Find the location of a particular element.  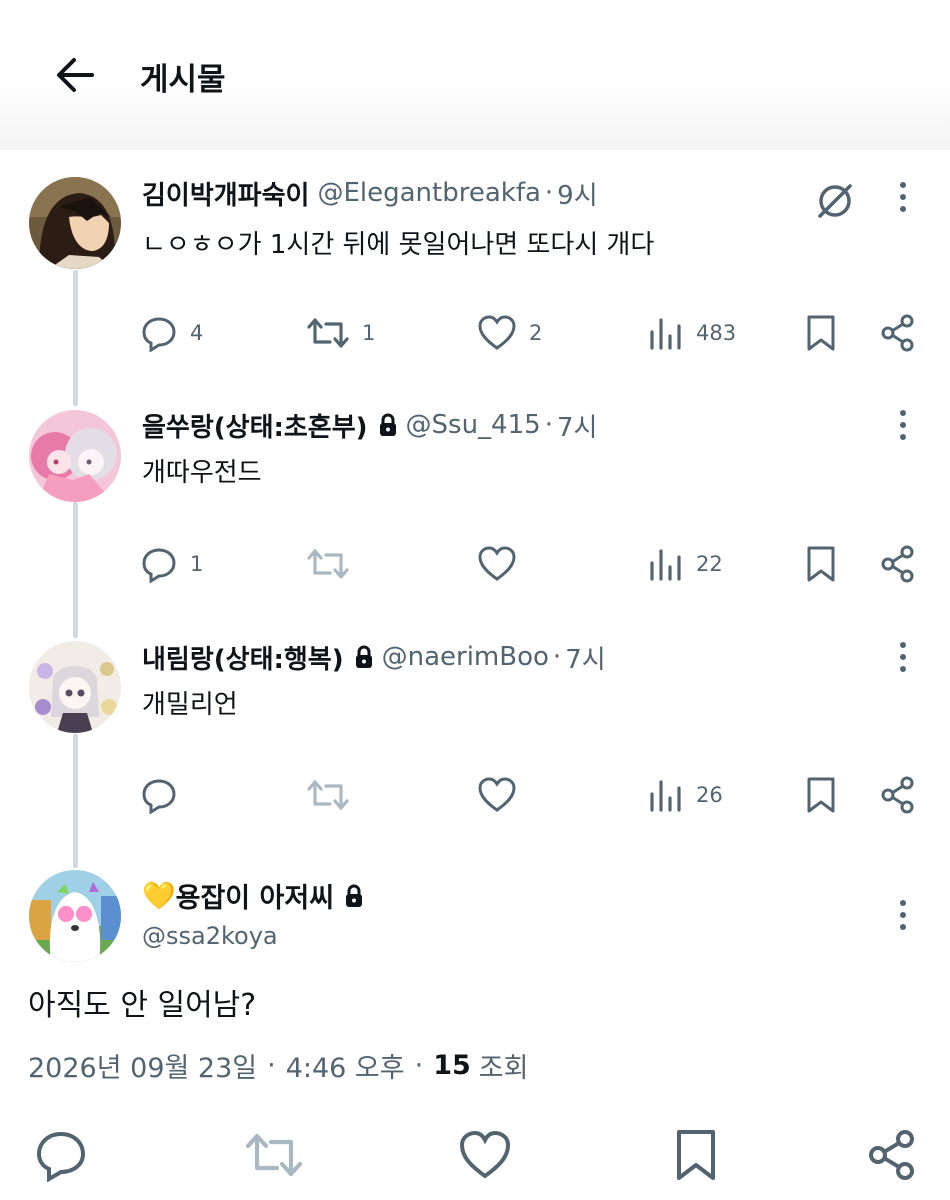

grok-icon is located at coordinates (835, 201).